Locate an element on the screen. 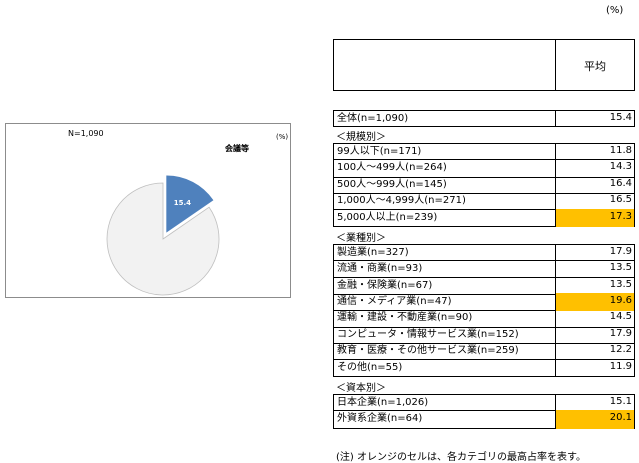  value-cell: 15.4 is located at coordinates (594, 119).